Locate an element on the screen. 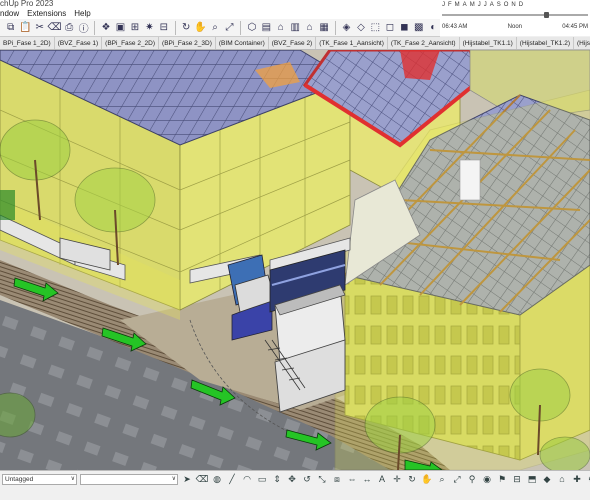 The height and width of the screenshot is (500, 590). iso-view-icon: ⬡ is located at coordinates (251, 27).